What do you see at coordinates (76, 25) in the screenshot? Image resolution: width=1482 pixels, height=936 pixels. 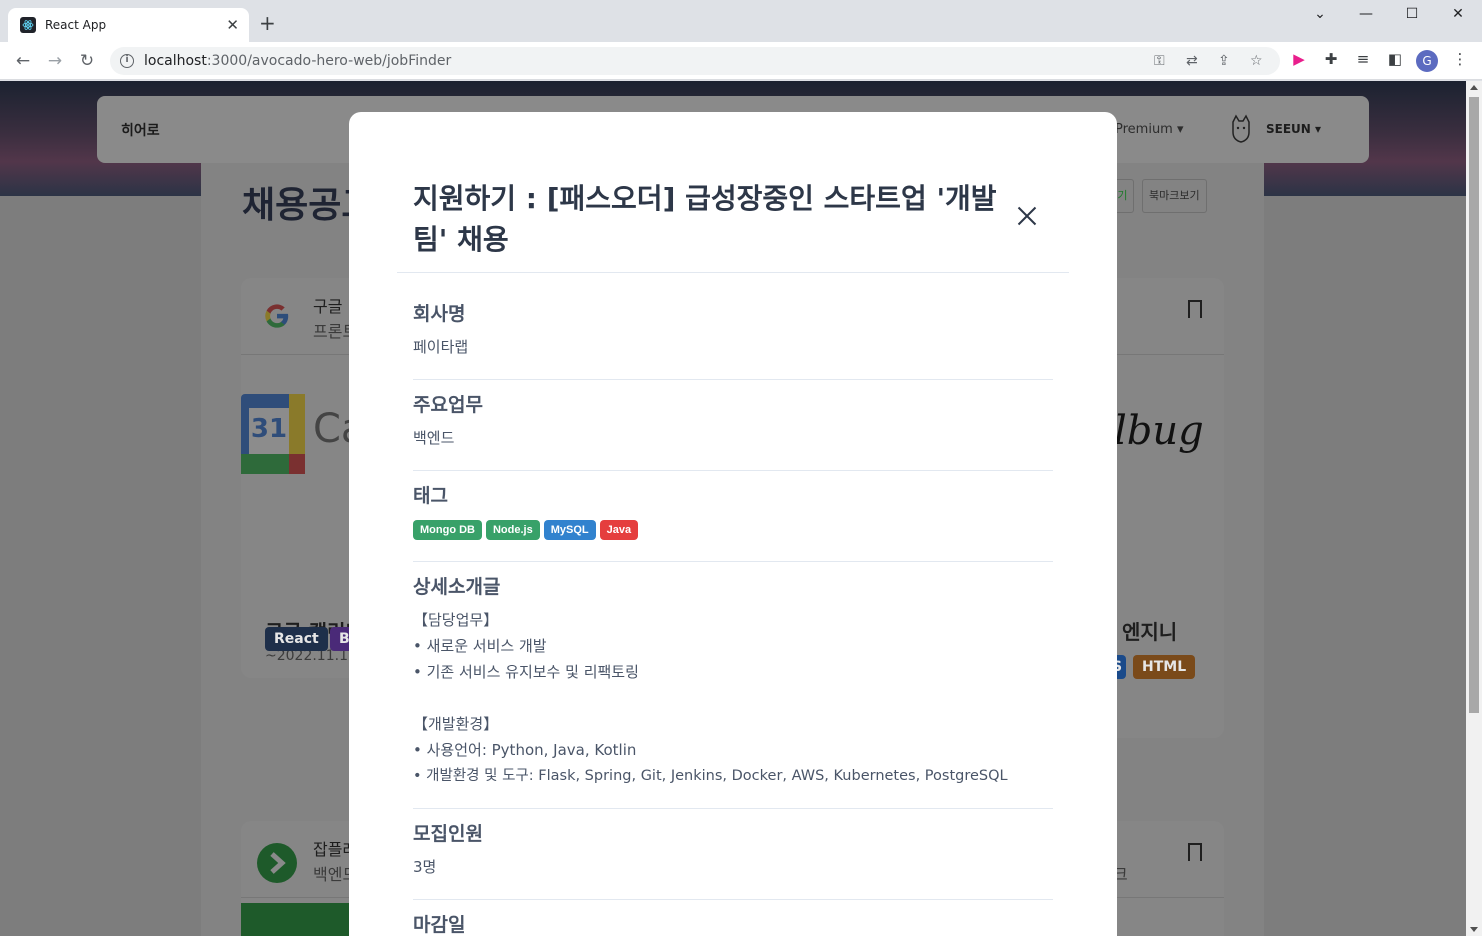 I see `tab-title: React App` at bounding box center [76, 25].